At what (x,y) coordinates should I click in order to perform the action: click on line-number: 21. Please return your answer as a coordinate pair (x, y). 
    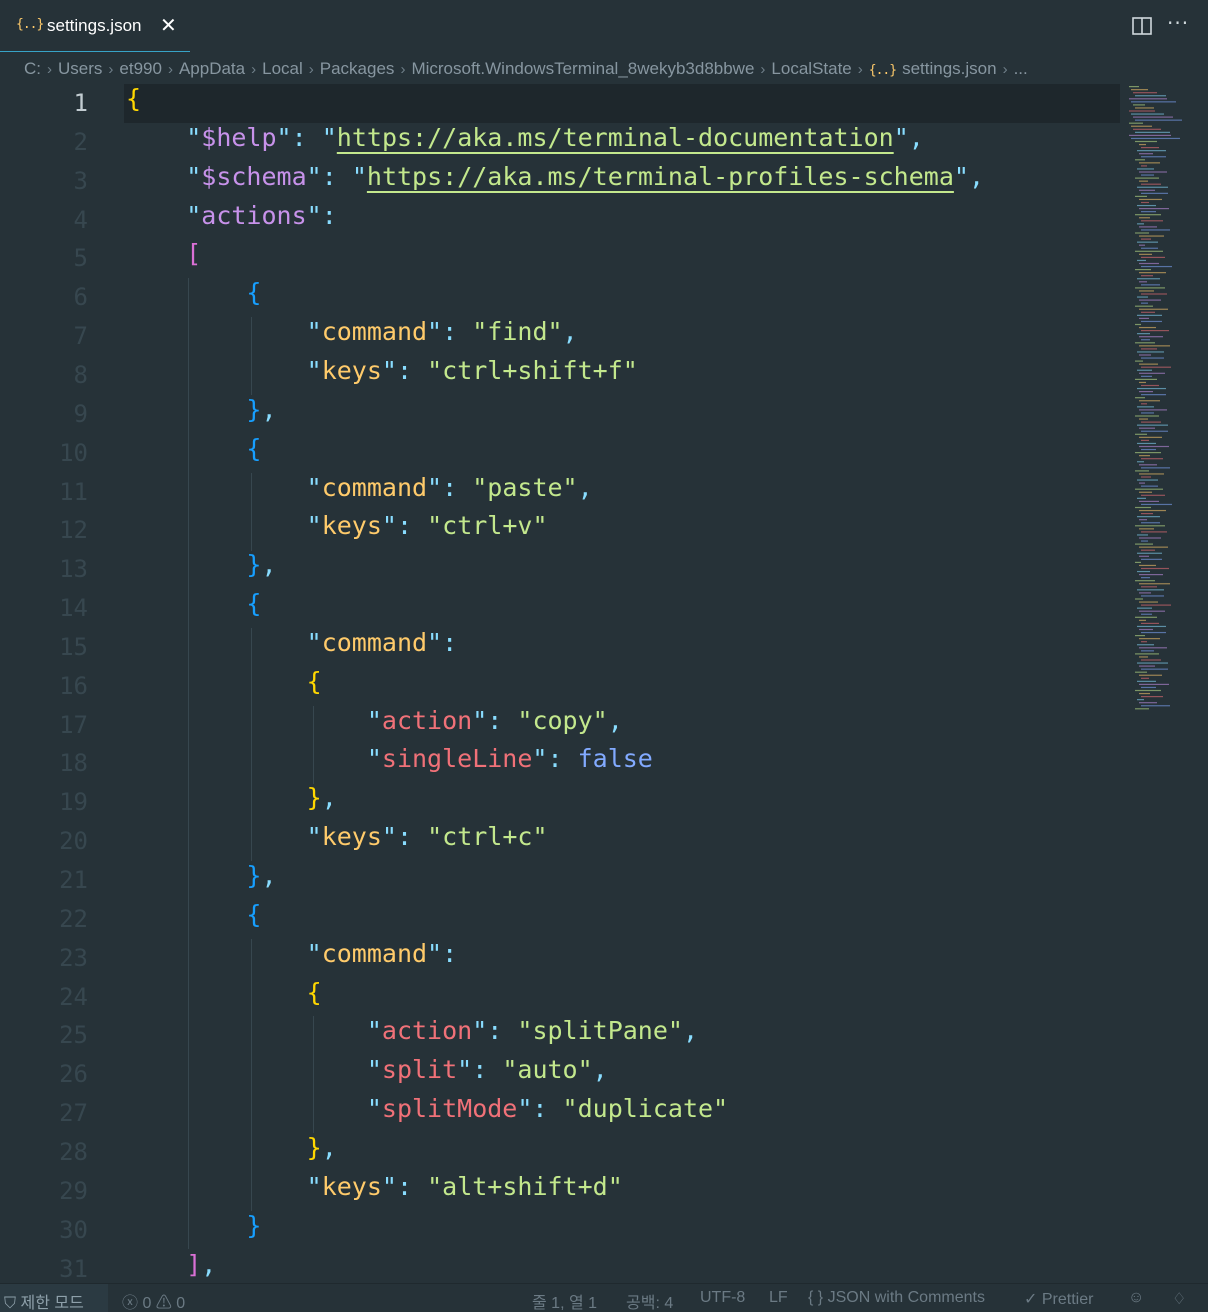
    Looking at the image, I should click on (73, 880).